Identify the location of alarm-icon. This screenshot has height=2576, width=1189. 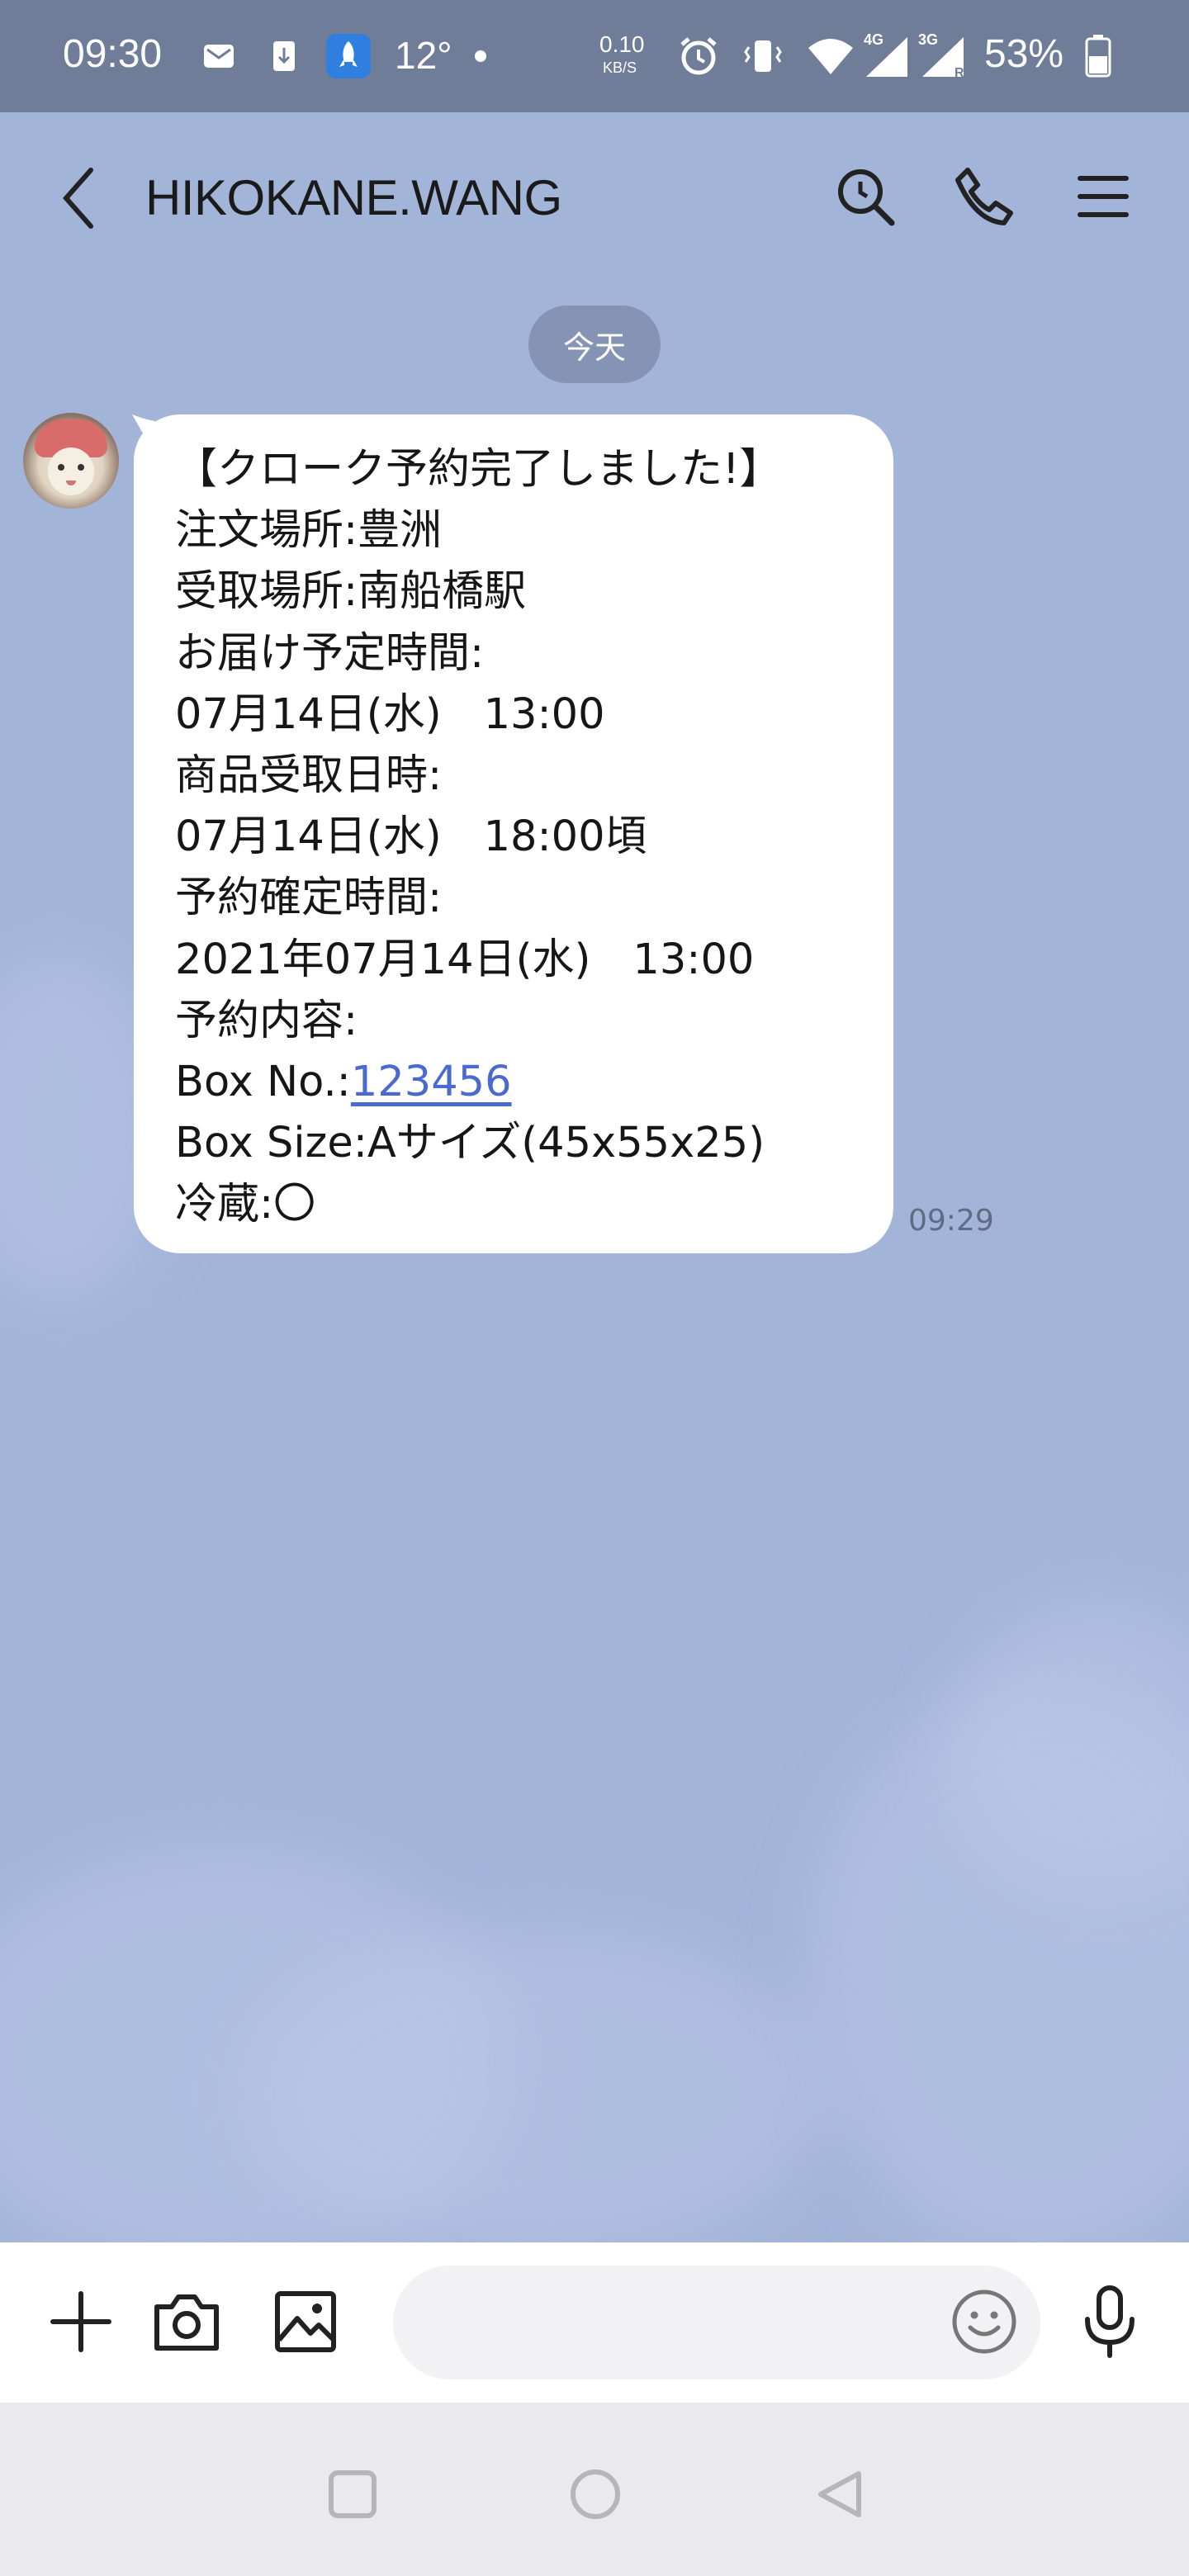
(698, 56).